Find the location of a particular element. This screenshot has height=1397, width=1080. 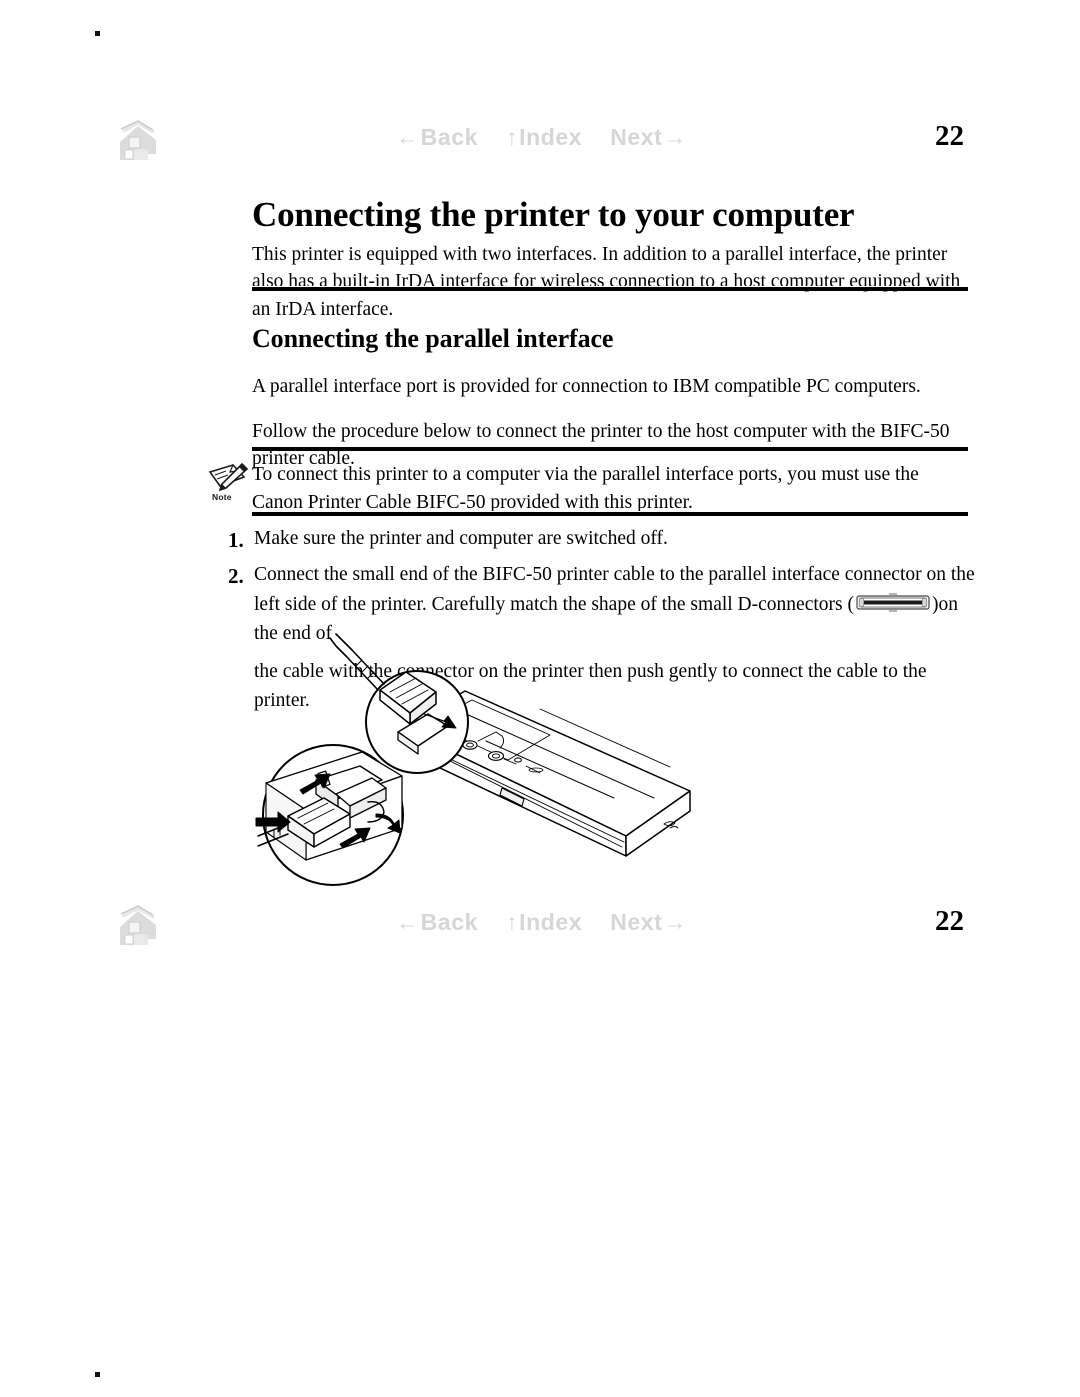

nav-link-back-label: Back is located at coordinates (449, 137).